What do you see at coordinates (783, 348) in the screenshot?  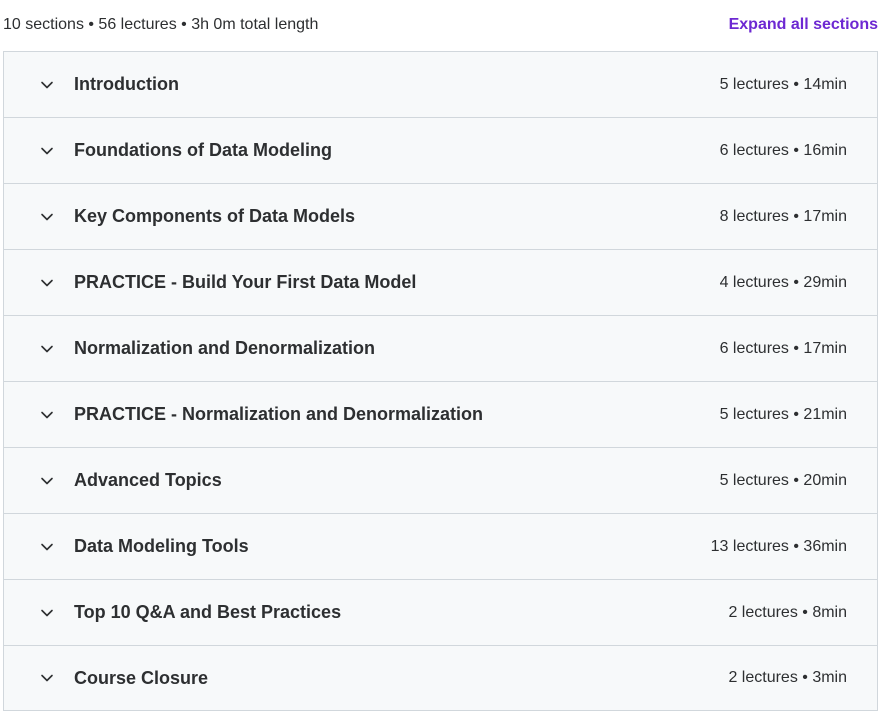 I see `section-meta: 6 lectures • 17min` at bounding box center [783, 348].